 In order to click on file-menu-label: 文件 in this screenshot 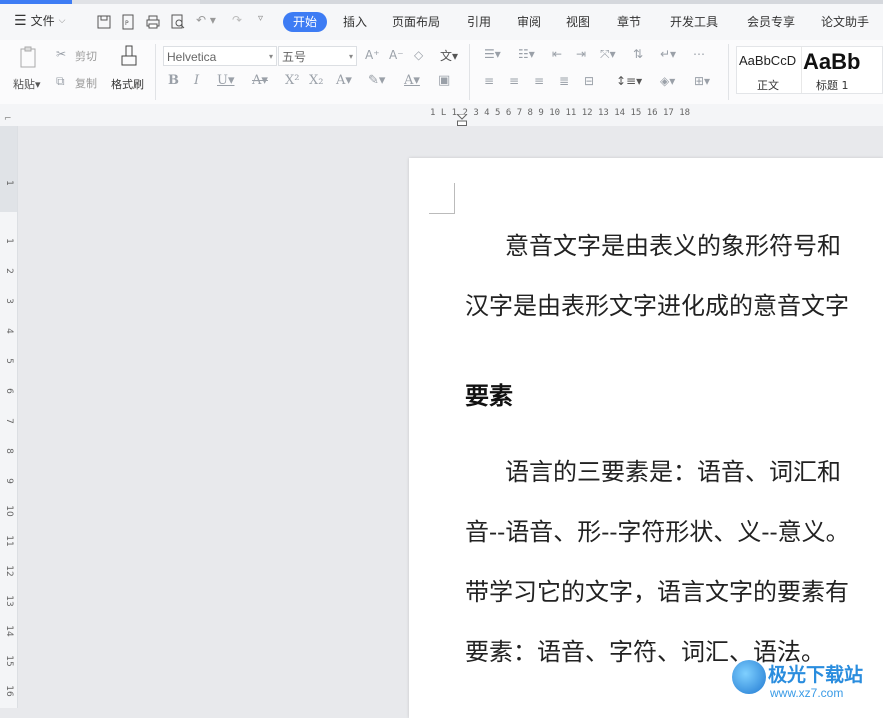, I will do `click(42, 21)`.